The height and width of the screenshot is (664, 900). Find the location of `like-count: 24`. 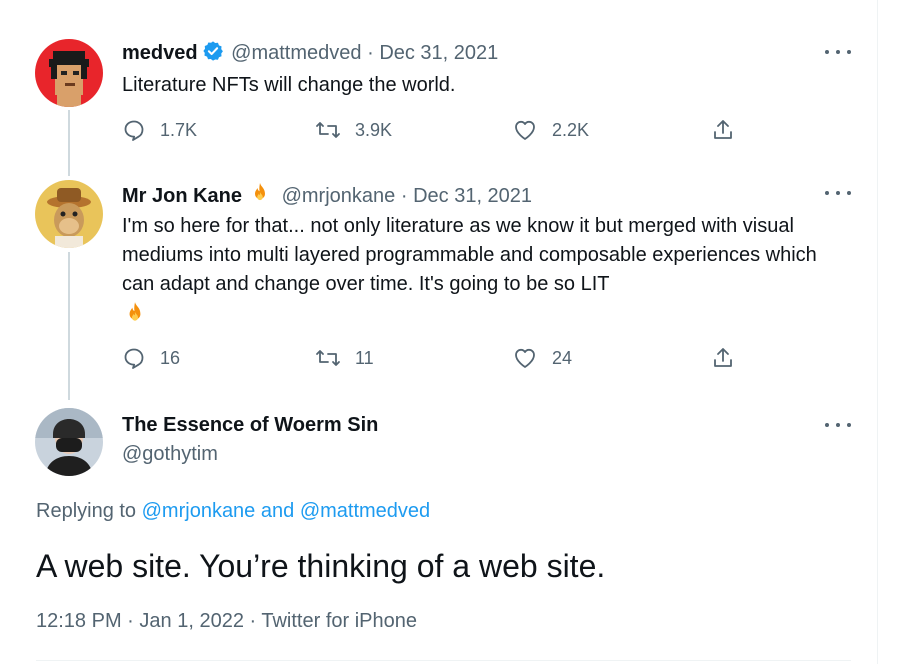

like-count: 24 is located at coordinates (562, 357).